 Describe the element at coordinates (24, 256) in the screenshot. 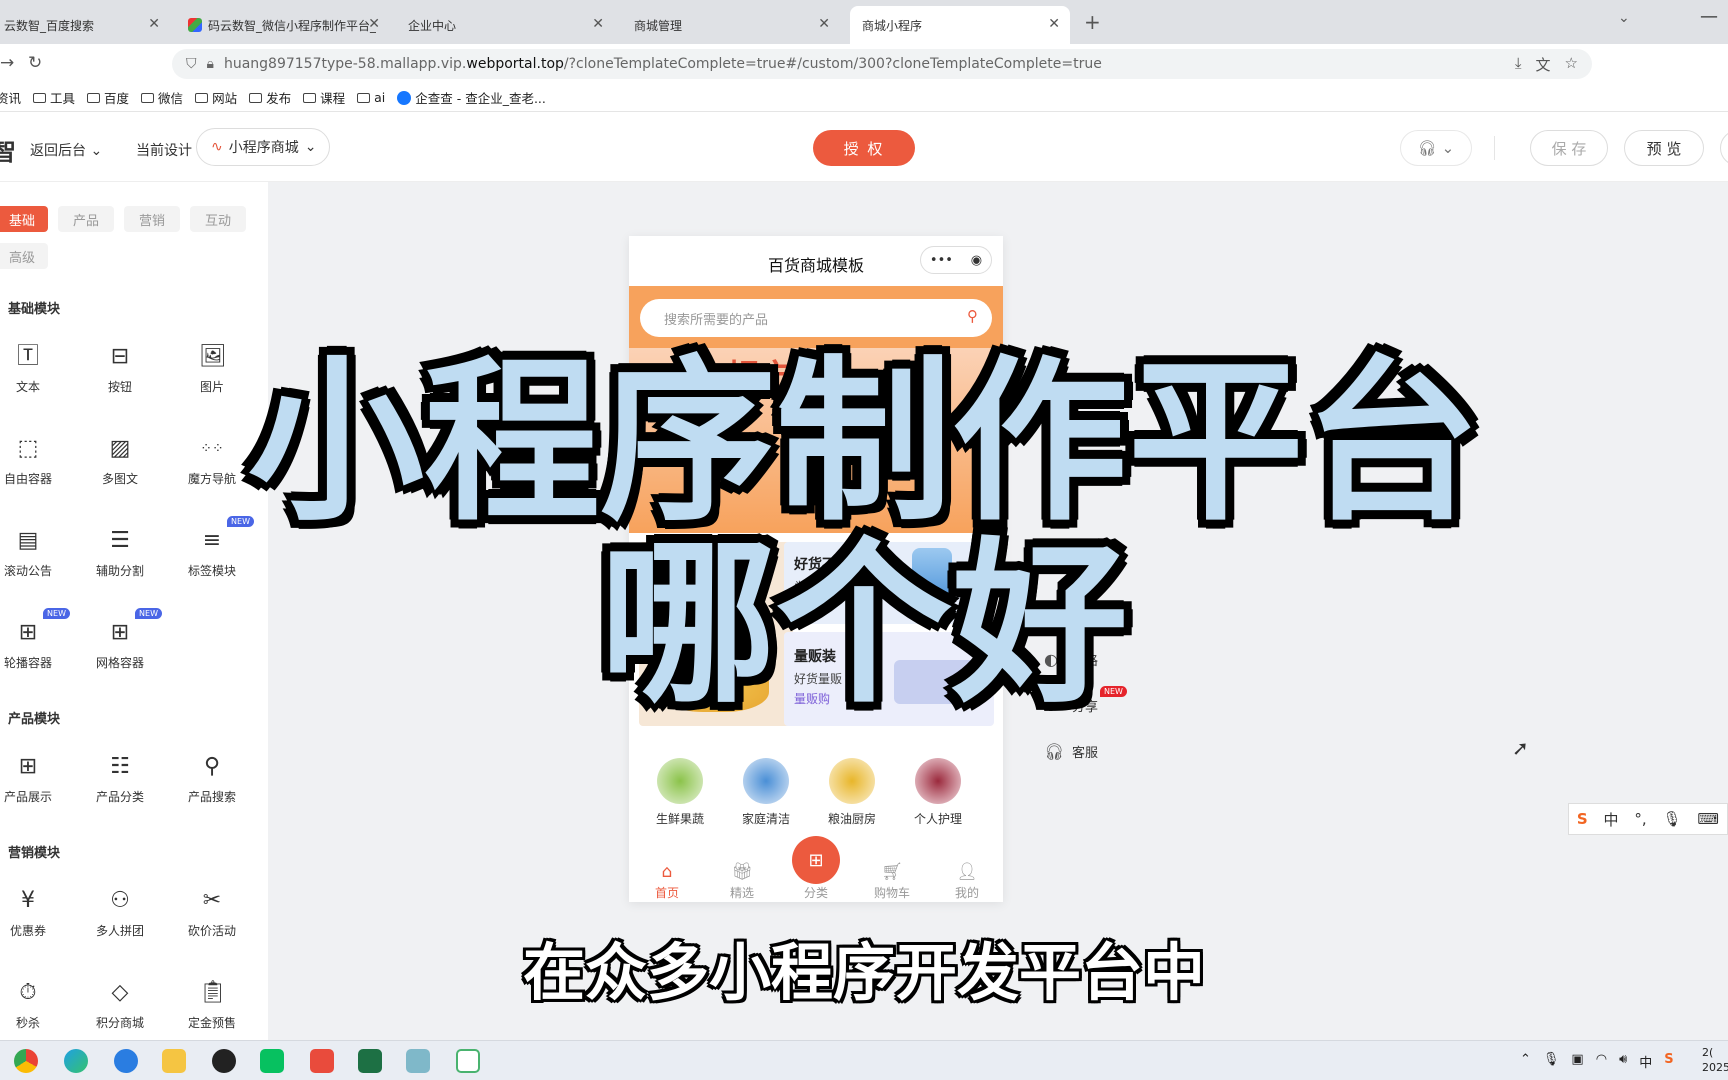

I see `category-advanced: 高级` at that location.